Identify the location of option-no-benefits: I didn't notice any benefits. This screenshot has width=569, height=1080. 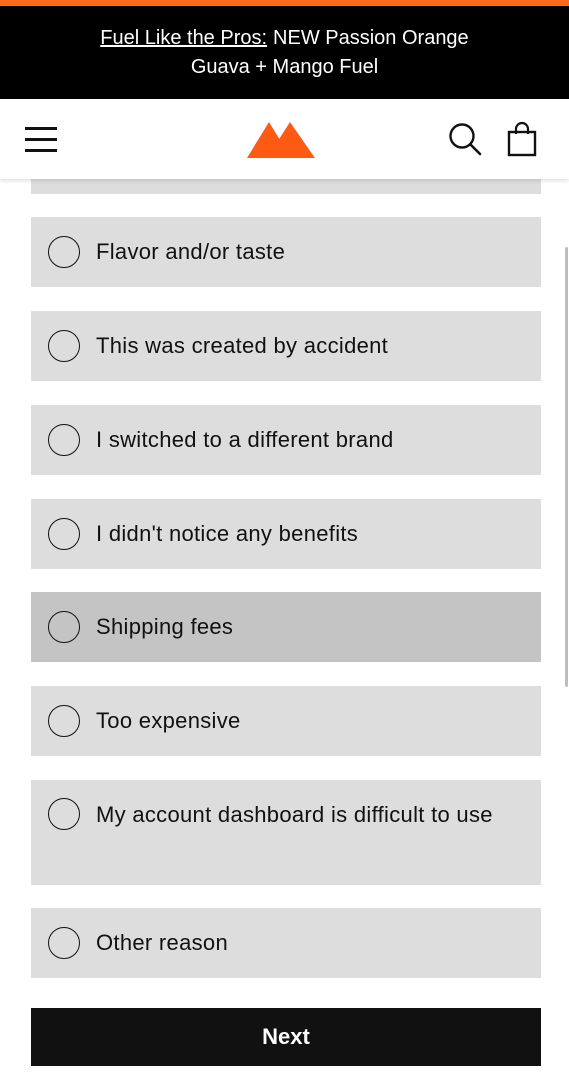
(286, 534).